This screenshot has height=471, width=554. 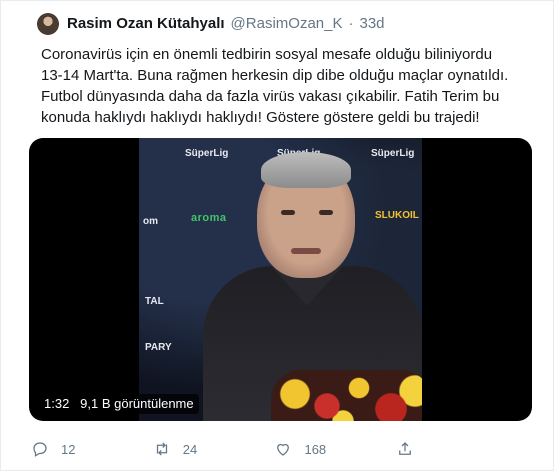 What do you see at coordinates (68, 449) in the screenshot?
I see `reply-count: 12` at bounding box center [68, 449].